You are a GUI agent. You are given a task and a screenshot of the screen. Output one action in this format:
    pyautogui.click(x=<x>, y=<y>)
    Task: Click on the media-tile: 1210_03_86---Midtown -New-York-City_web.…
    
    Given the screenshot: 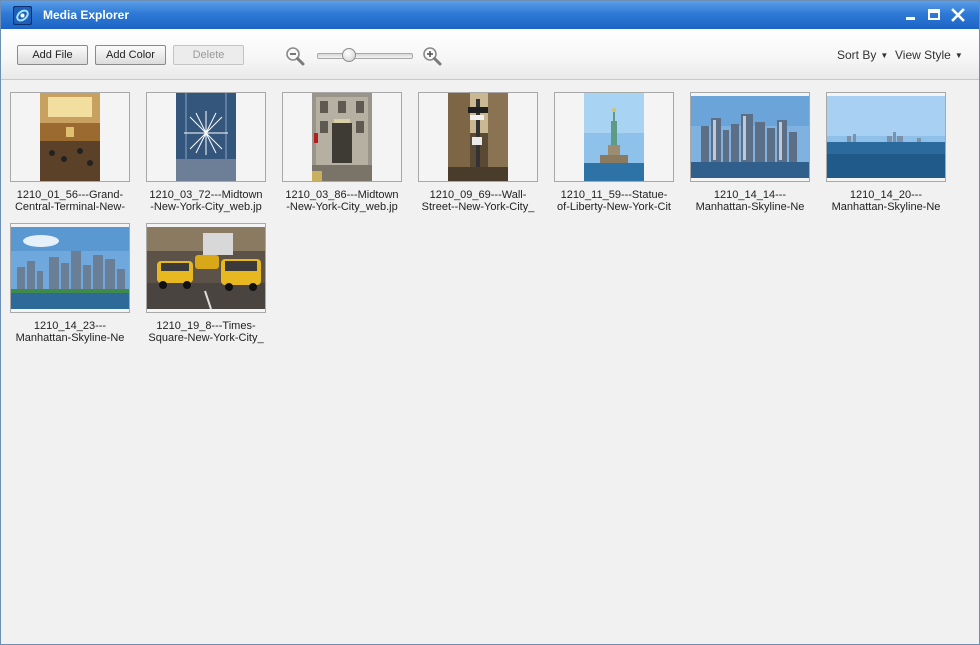 What is the action you would take?
    pyautogui.click(x=347, y=155)
    